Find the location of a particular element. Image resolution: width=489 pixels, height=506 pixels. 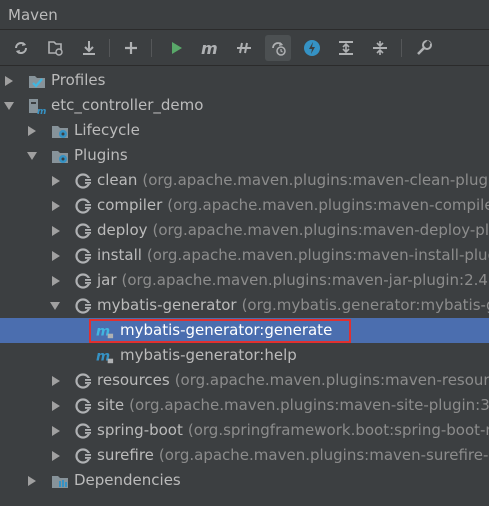

skip-tests-icon is located at coordinates (278, 48).